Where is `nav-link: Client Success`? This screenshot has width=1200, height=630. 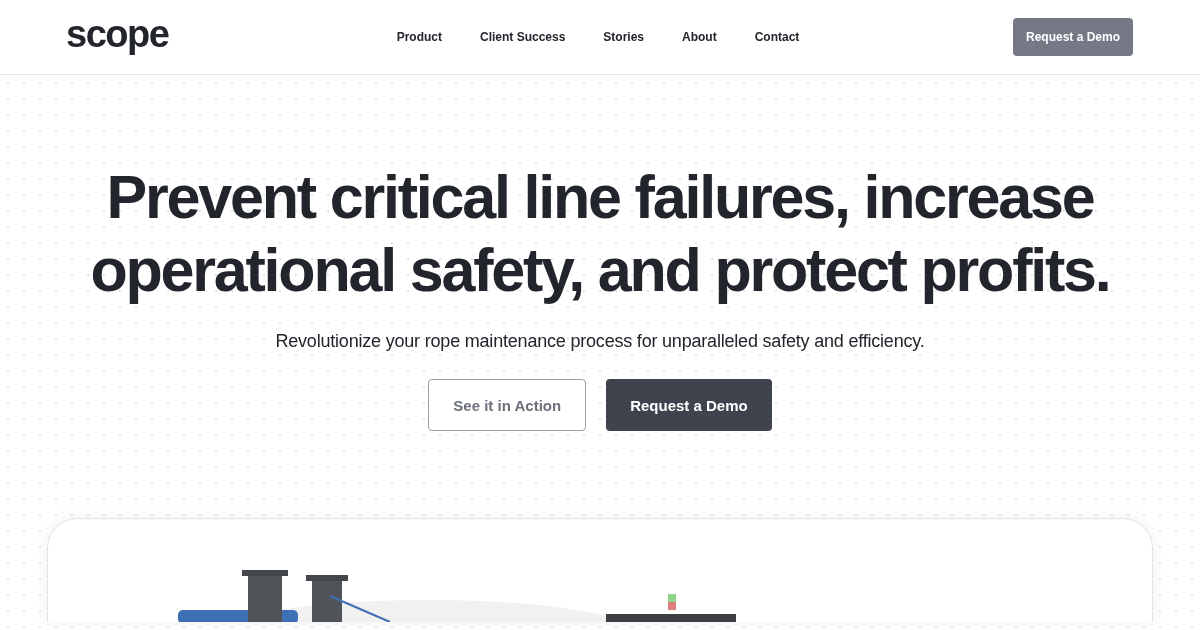
nav-link: Client Success is located at coordinates (522, 37).